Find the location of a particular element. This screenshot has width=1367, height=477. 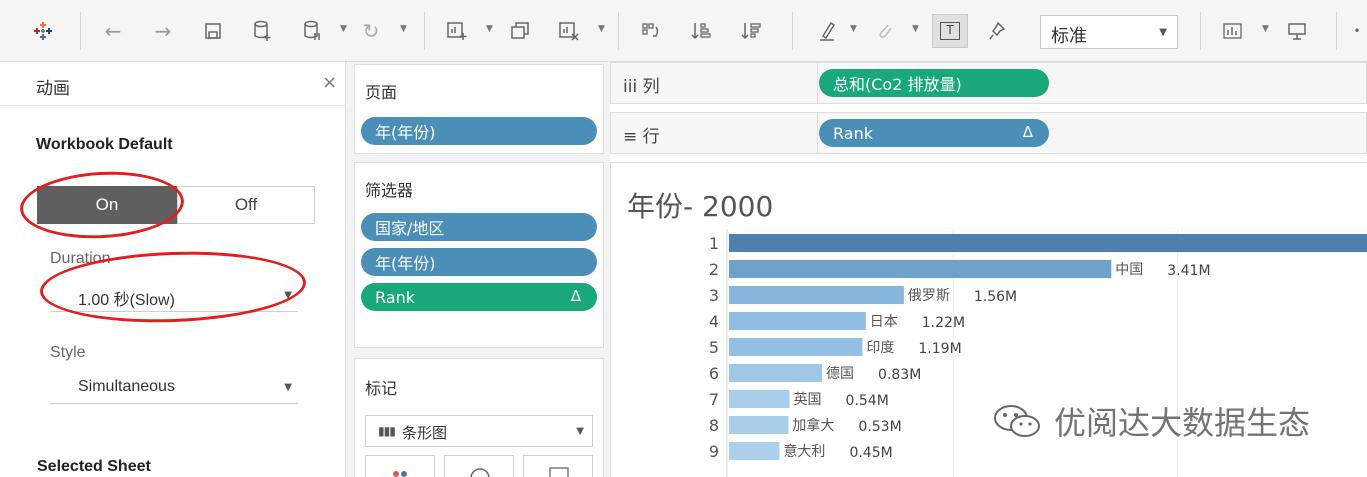

rank-label: 7 is located at coordinates (714, 399).